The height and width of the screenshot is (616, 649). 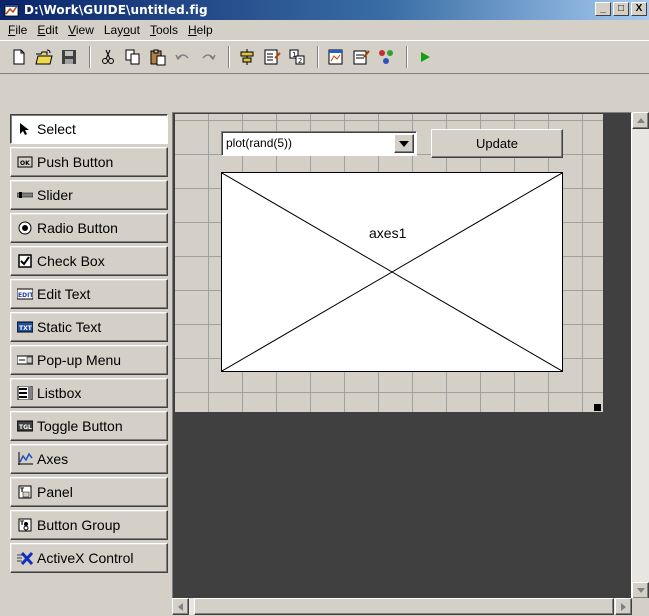 What do you see at coordinates (85, 558) in the screenshot?
I see `palette-label: ActiveX Control` at bounding box center [85, 558].